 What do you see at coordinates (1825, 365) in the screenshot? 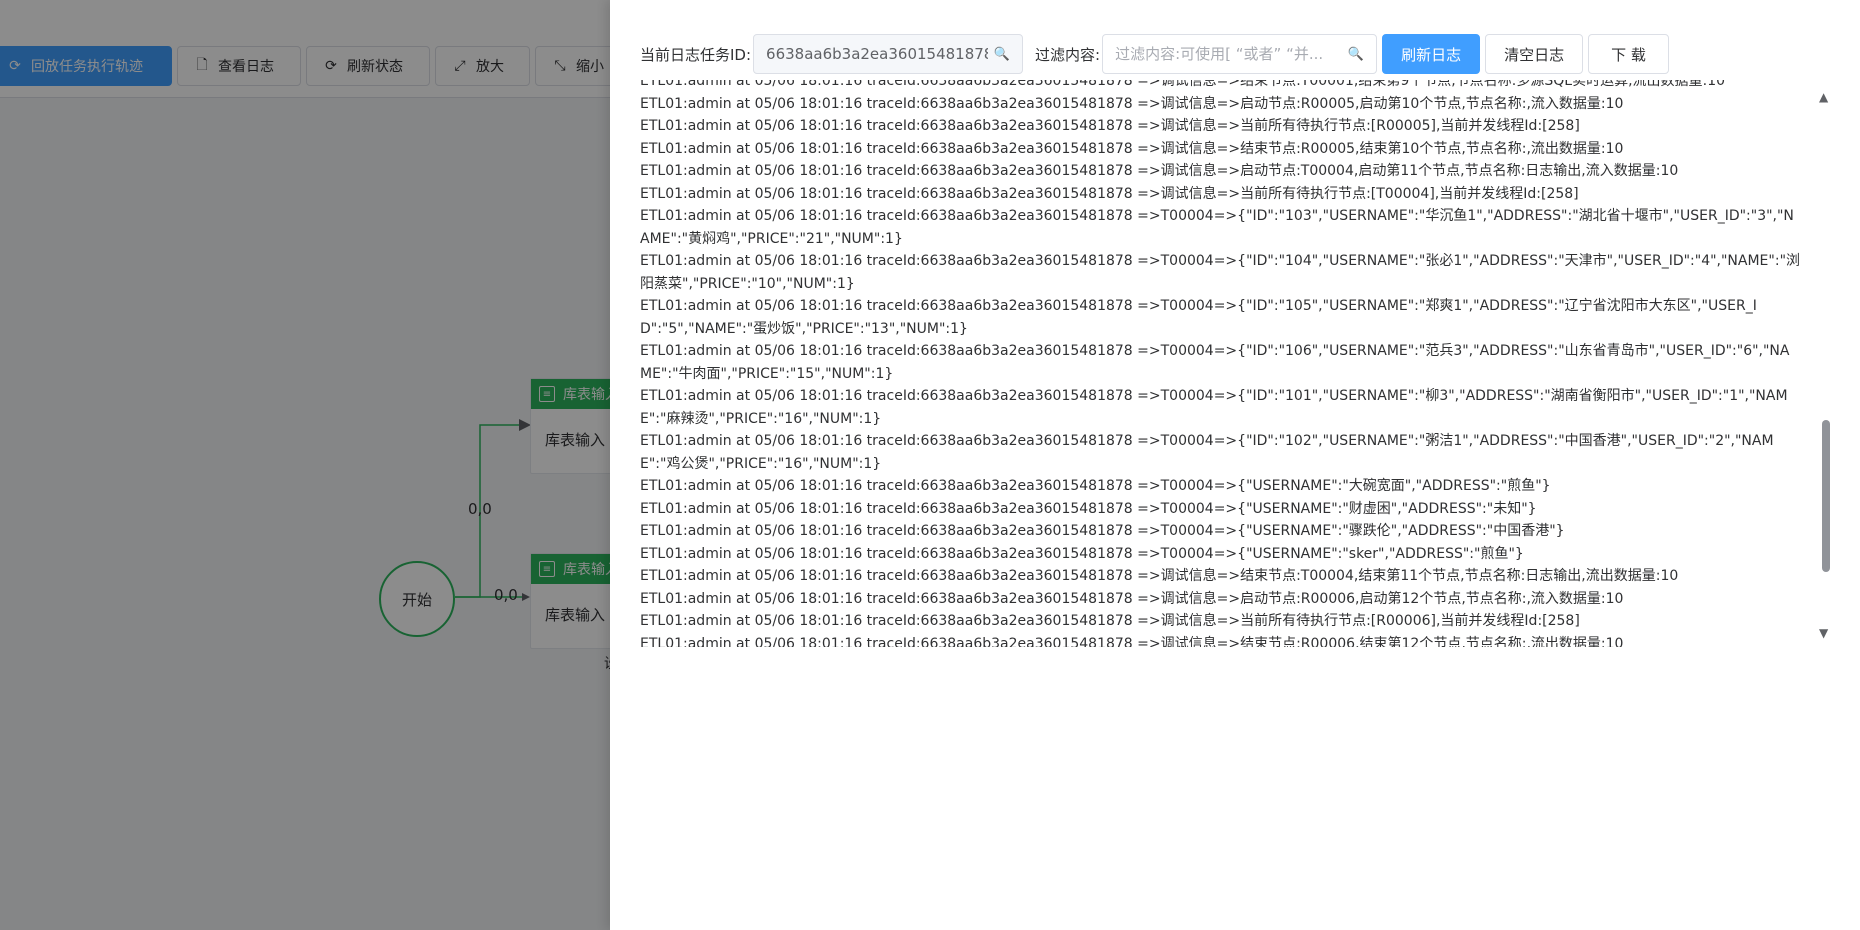
I see `log-scrollbar: ▲ ▼` at bounding box center [1825, 365].